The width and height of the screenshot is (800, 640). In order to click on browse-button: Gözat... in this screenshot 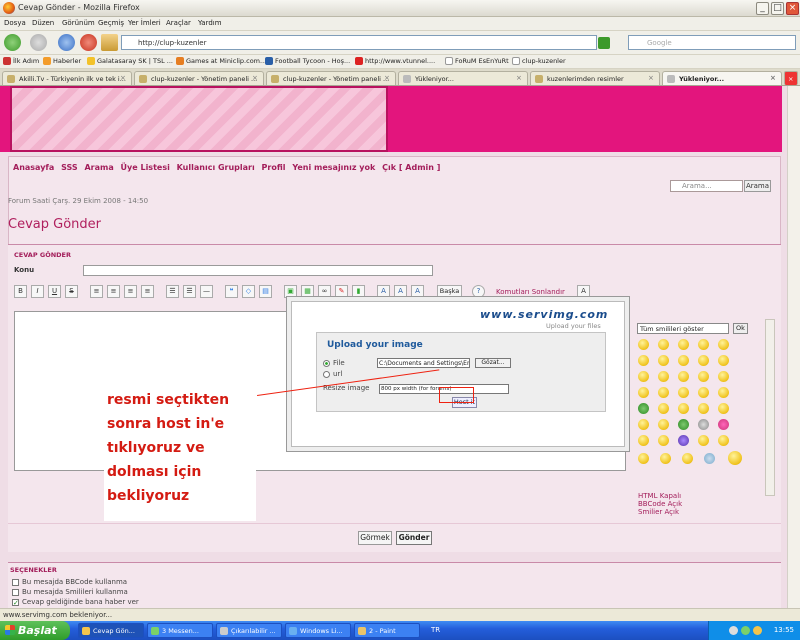, I will do `click(493, 363)`.